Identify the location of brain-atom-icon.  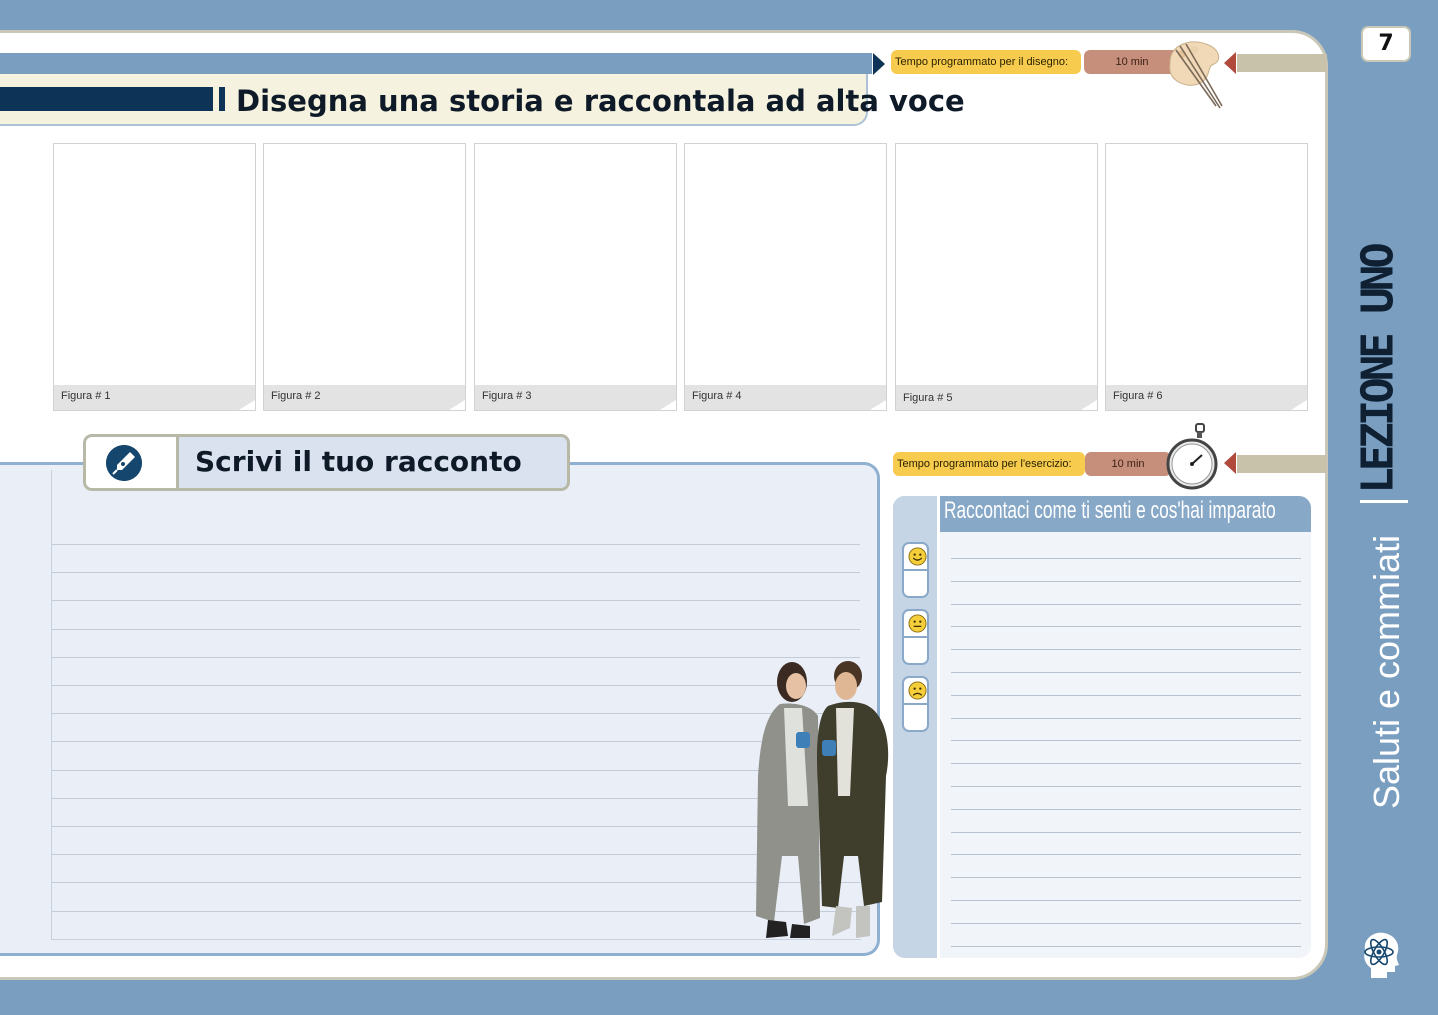
(1381, 955).